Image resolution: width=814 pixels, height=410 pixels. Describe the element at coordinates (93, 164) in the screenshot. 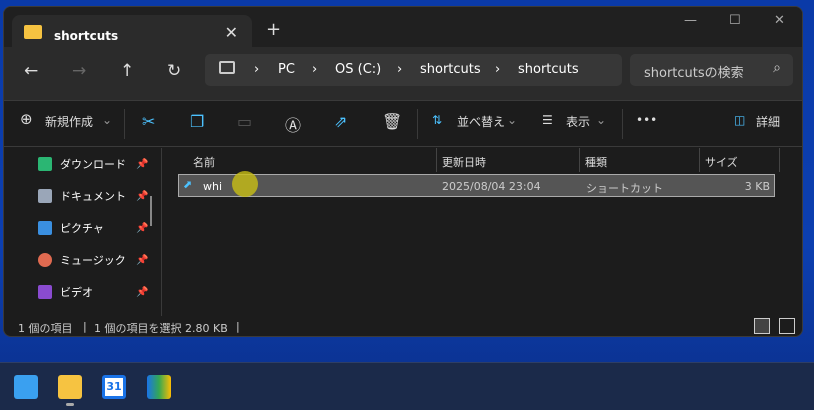

I see `sidebar-item-downloads: ダウンロード 📌` at that location.